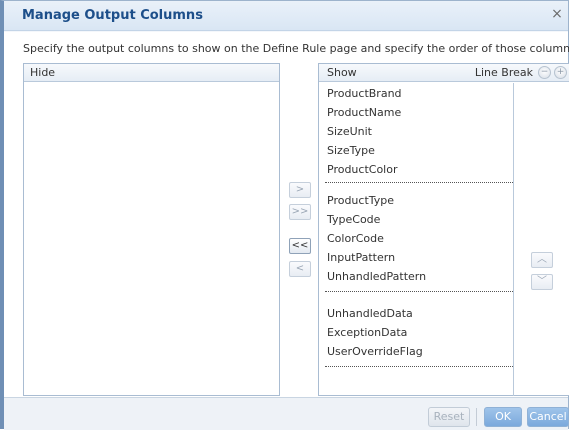 This screenshot has width=569, height=430. I want to click on move-left-button: <, so click(300, 269).